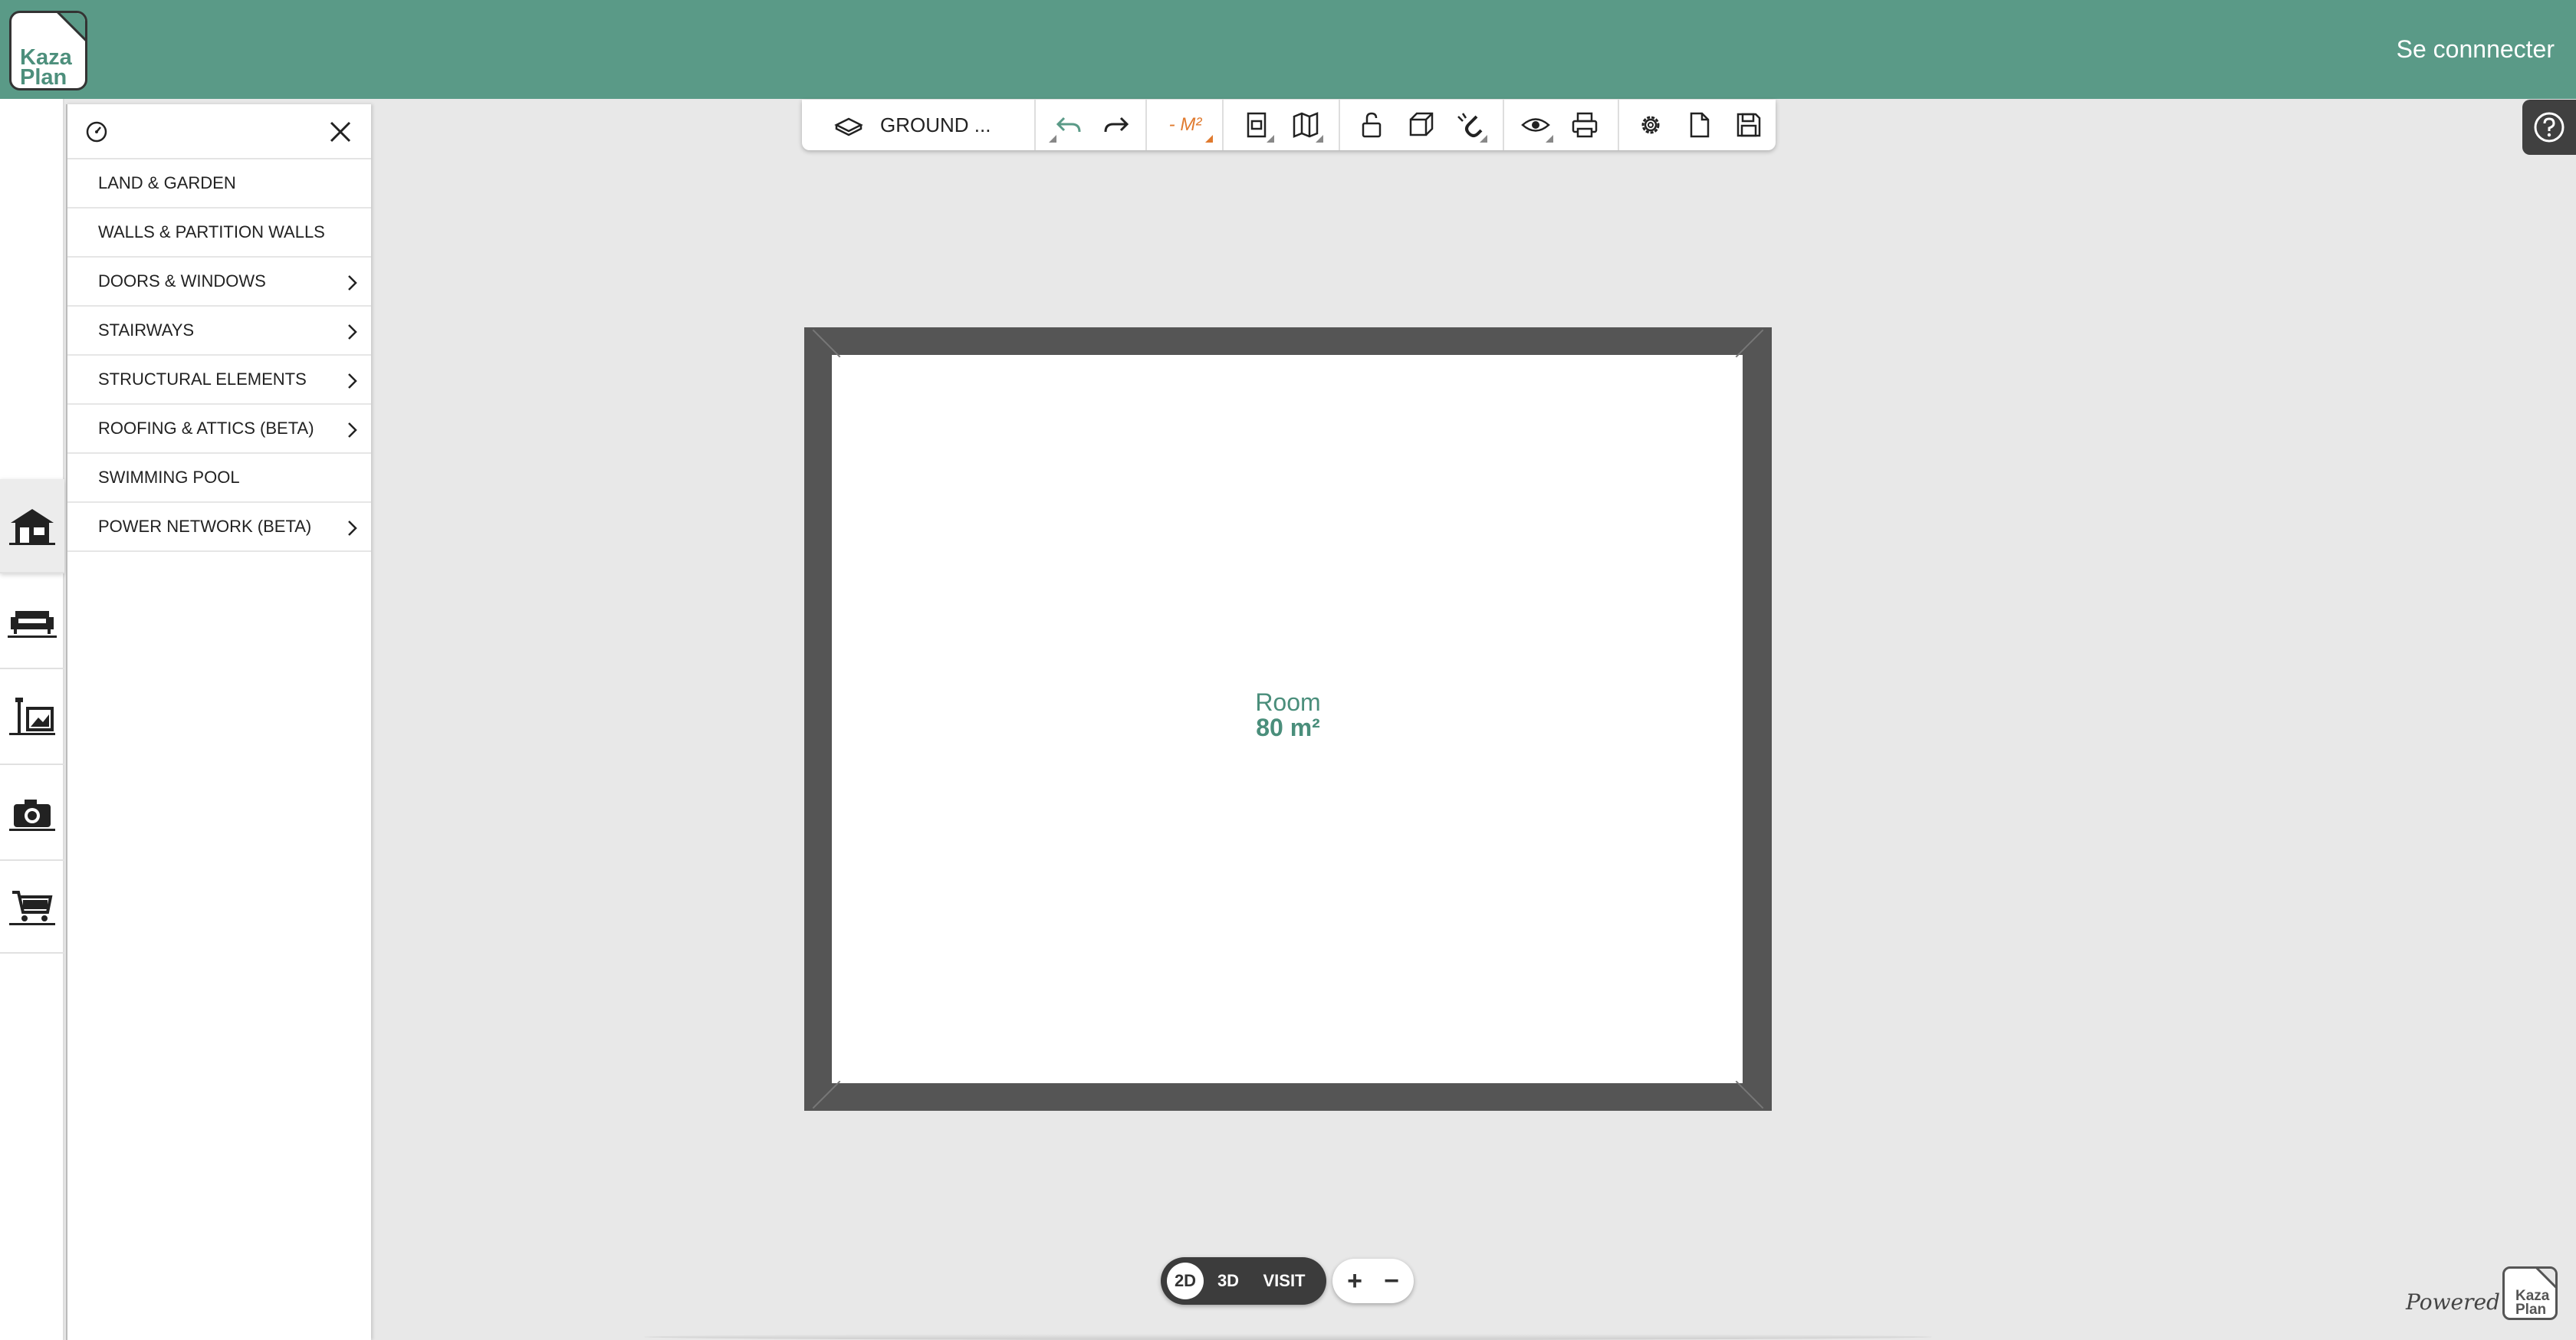 The image size is (2576, 1340). I want to click on lock-button, so click(1372, 125).